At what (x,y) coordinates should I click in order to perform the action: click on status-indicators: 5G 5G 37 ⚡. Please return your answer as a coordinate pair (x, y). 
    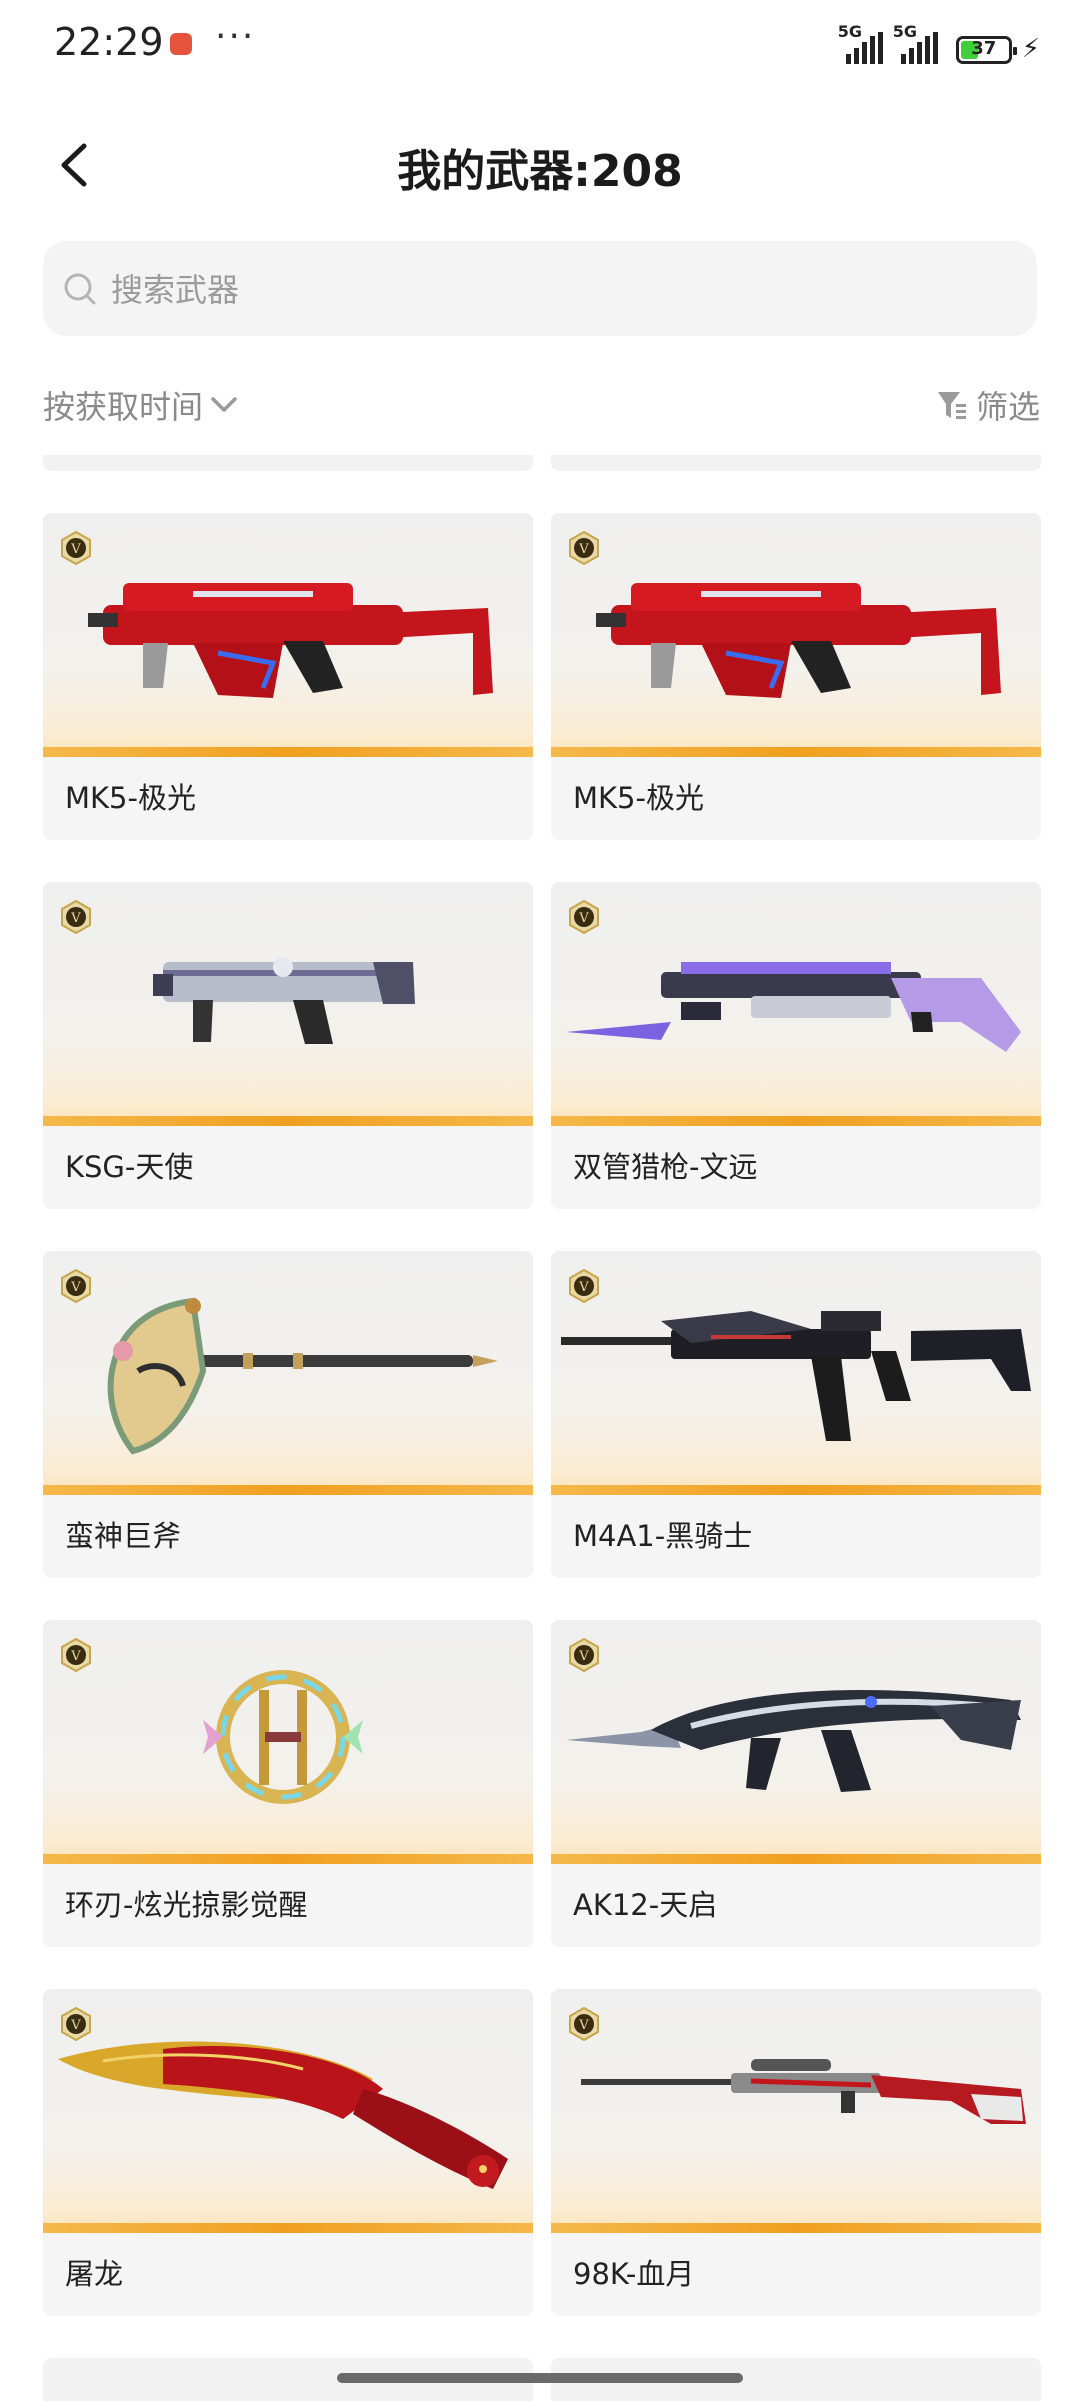
    Looking at the image, I should click on (939, 43).